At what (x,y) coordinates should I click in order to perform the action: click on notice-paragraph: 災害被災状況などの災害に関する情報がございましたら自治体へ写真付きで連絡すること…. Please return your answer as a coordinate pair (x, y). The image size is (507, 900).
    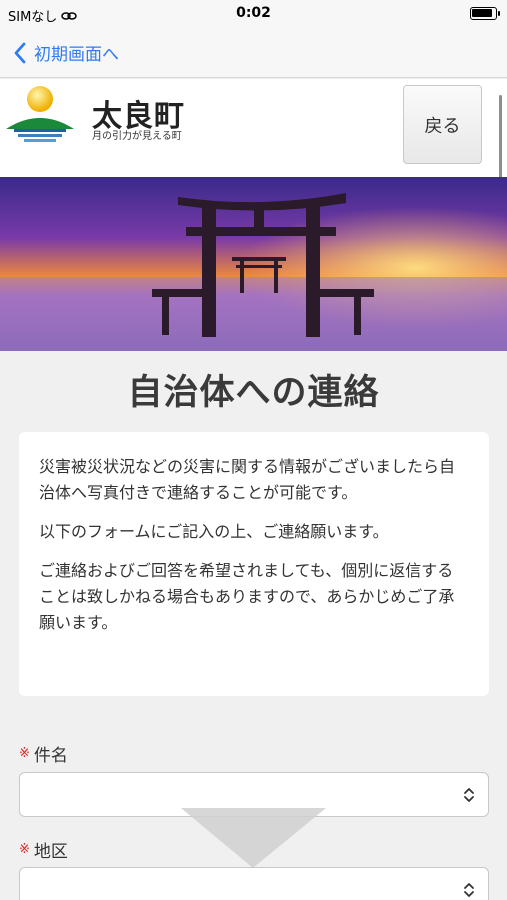
    Looking at the image, I should click on (247, 479).